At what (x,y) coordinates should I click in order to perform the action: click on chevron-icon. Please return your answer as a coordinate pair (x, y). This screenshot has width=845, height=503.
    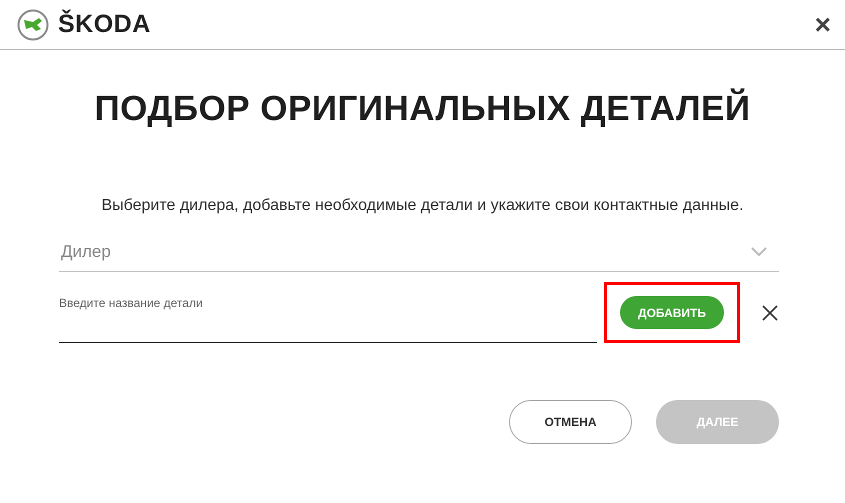
    Looking at the image, I should click on (759, 252).